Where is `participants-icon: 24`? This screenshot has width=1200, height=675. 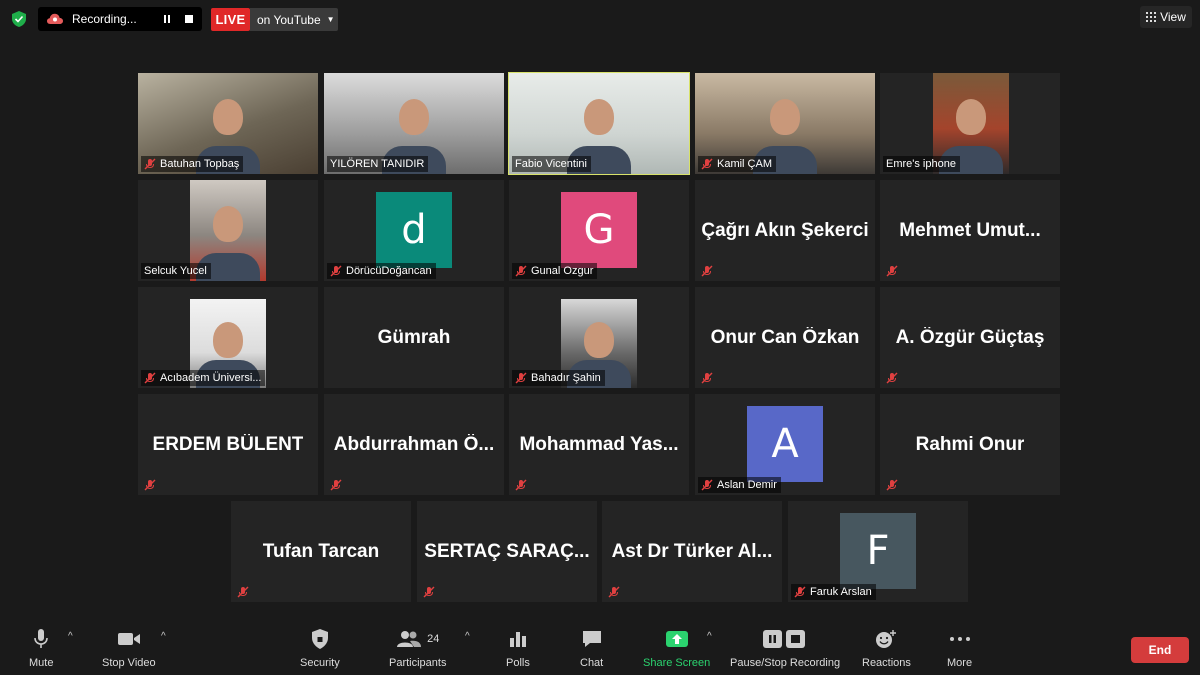 participants-icon: 24 is located at coordinates (417, 639).